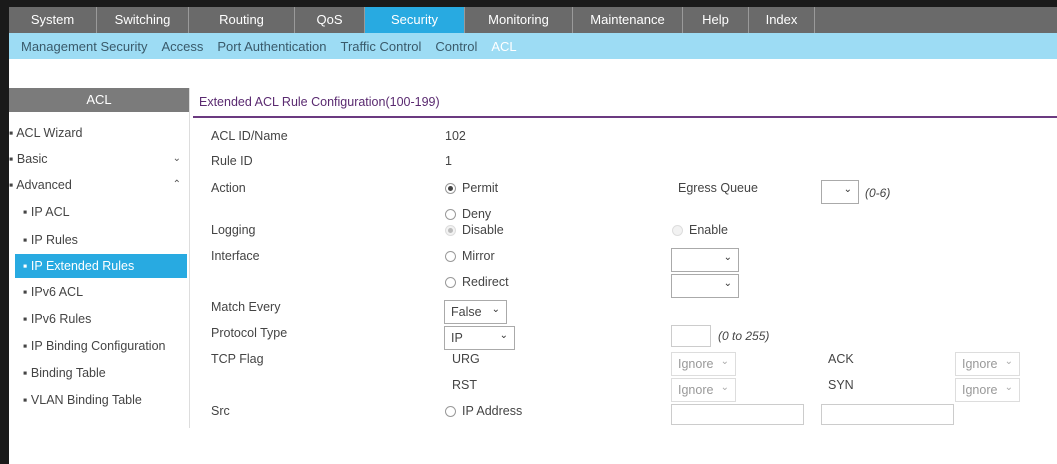 The width and height of the screenshot is (1057, 464). What do you see at coordinates (782, 20) in the screenshot?
I see `tab-index: Index` at bounding box center [782, 20].